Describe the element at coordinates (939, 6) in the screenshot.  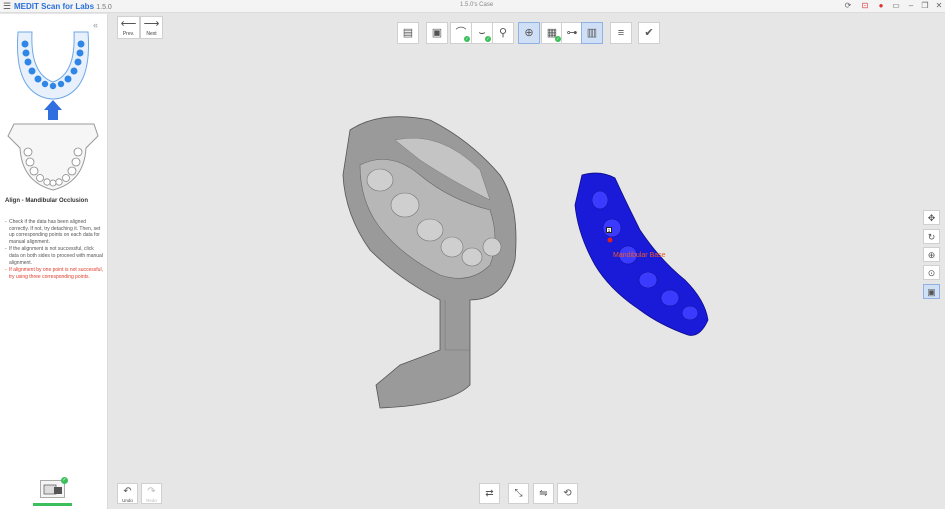
I see `close-icon: ✕` at that location.